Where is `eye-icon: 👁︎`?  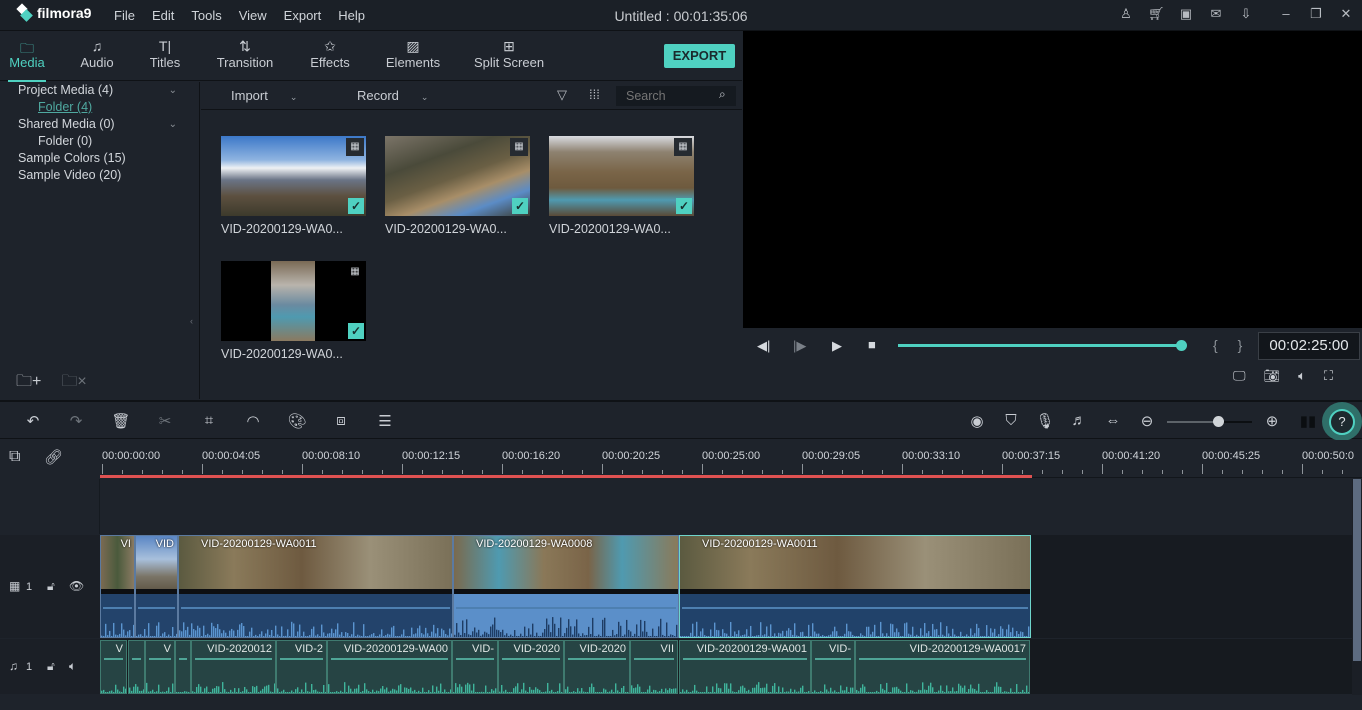 eye-icon: 👁︎ is located at coordinates (76, 586).